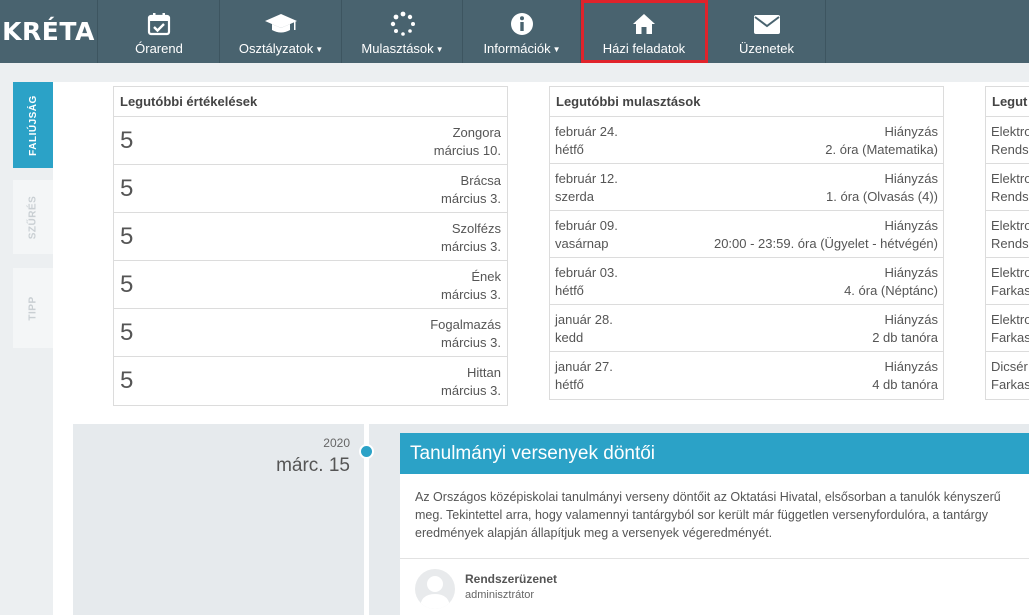  What do you see at coordinates (310, 285) in the screenshot?
I see `grade-row: 5 Ének március 3.` at bounding box center [310, 285].